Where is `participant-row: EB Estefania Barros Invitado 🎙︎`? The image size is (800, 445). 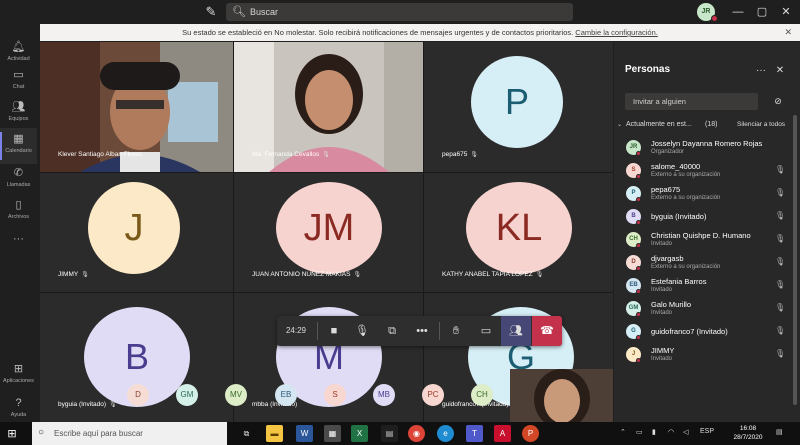
participant-row: EB Estefania Barros Invitado 🎙︎ is located at coordinates (704, 287).